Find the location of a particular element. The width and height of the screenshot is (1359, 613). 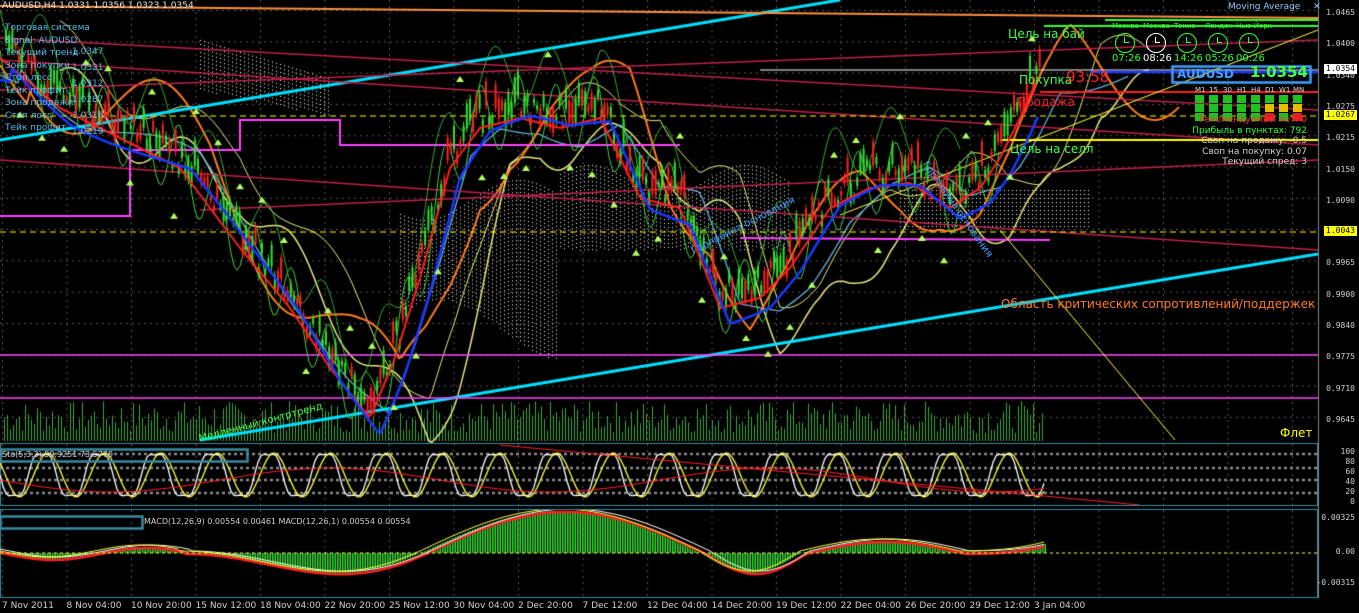

bar-timer: 93:58 is located at coordinates (1088, 77).